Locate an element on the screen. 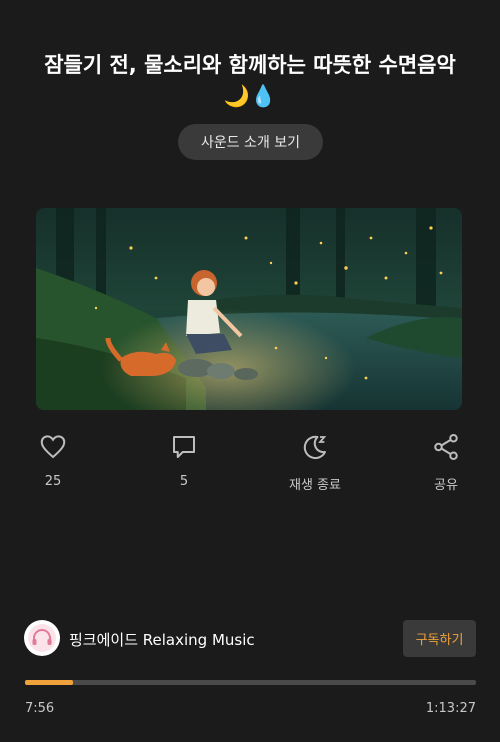 Image resolution: width=500 pixels, height=742 pixels. channel-avatar is located at coordinates (42, 638).